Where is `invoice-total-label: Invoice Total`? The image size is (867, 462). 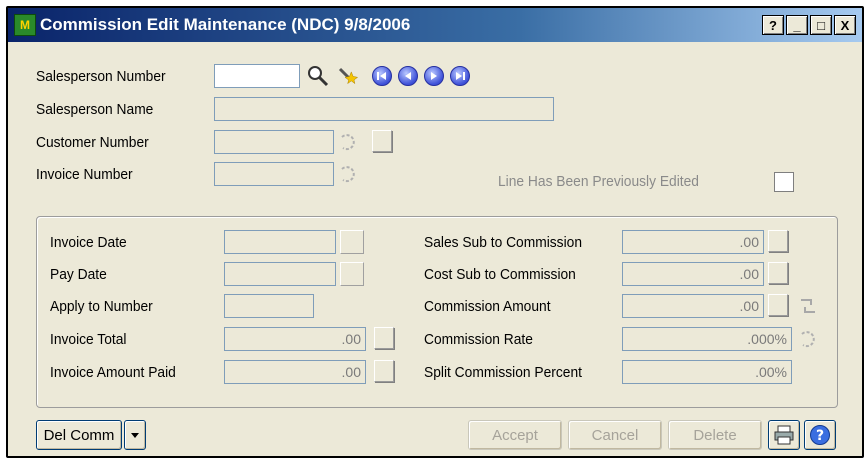 invoice-total-label: Invoice Total is located at coordinates (88, 339).